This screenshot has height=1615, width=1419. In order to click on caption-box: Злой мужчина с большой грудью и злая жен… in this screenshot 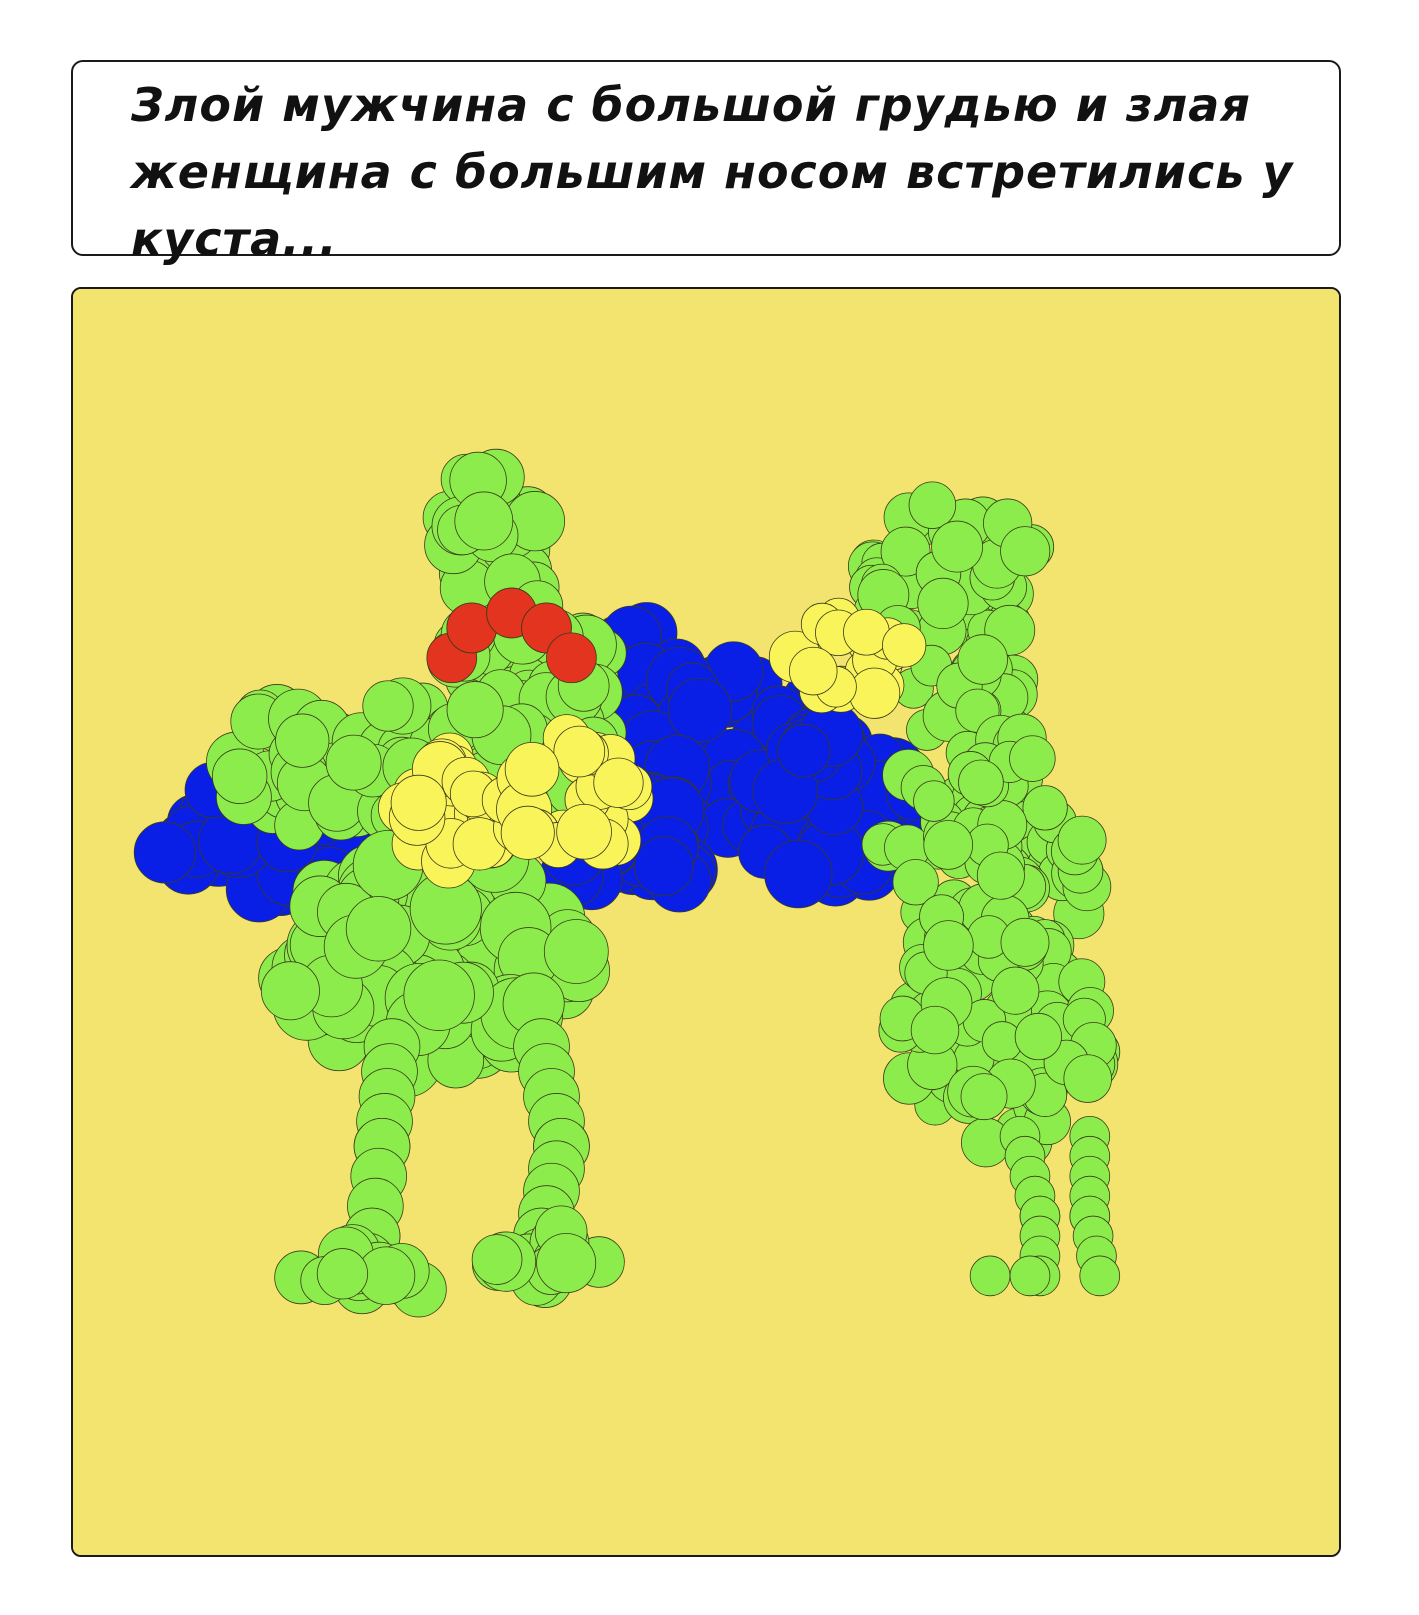, I will do `click(706, 163)`.